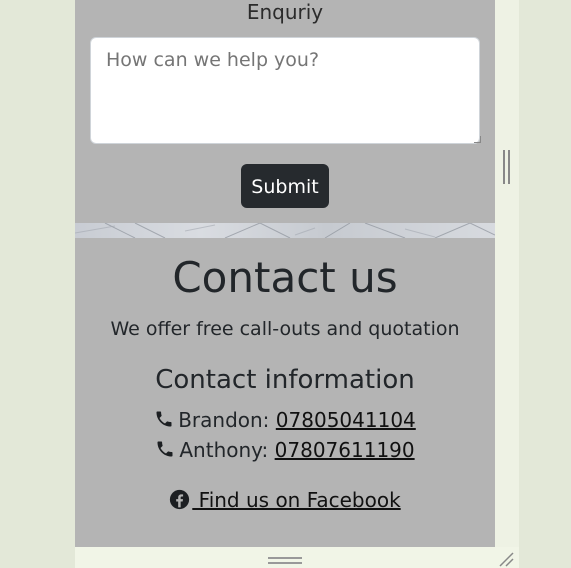 This screenshot has height=568, width=571. What do you see at coordinates (285, 329) in the screenshot?
I see `offer-text: We offer free call-outs and quotation` at bounding box center [285, 329].